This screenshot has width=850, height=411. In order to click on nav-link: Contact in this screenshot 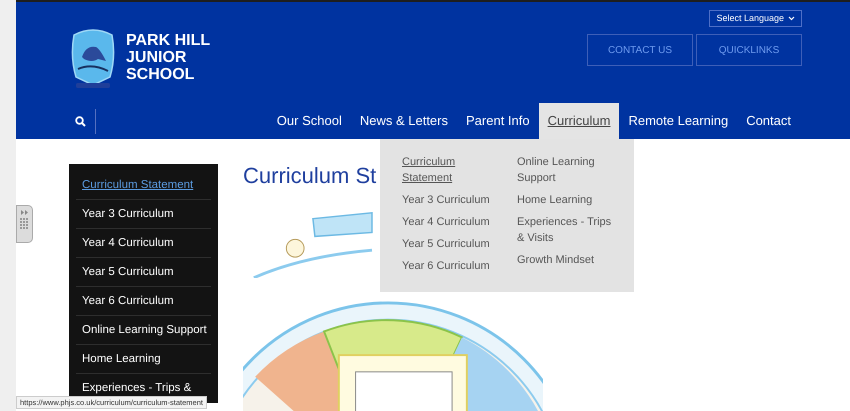, I will do `click(768, 121)`.